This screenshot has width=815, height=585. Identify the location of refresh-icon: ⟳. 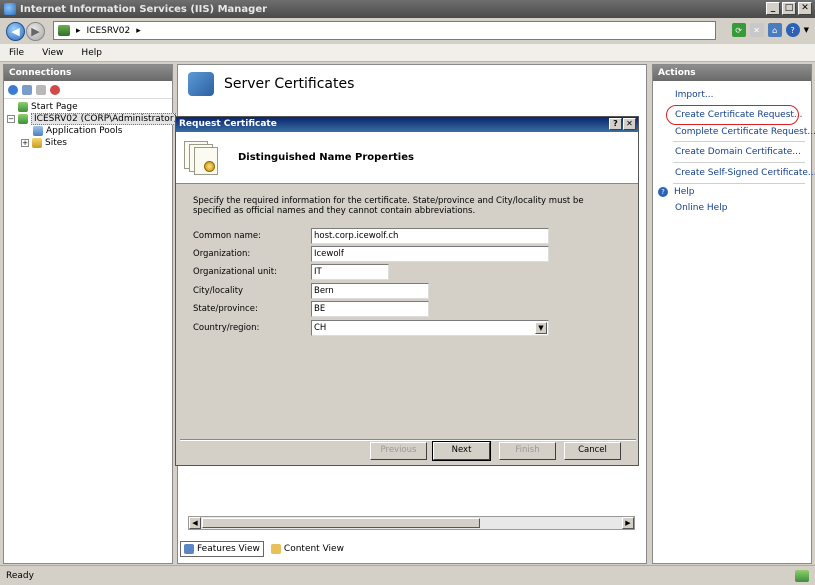
(738, 30).